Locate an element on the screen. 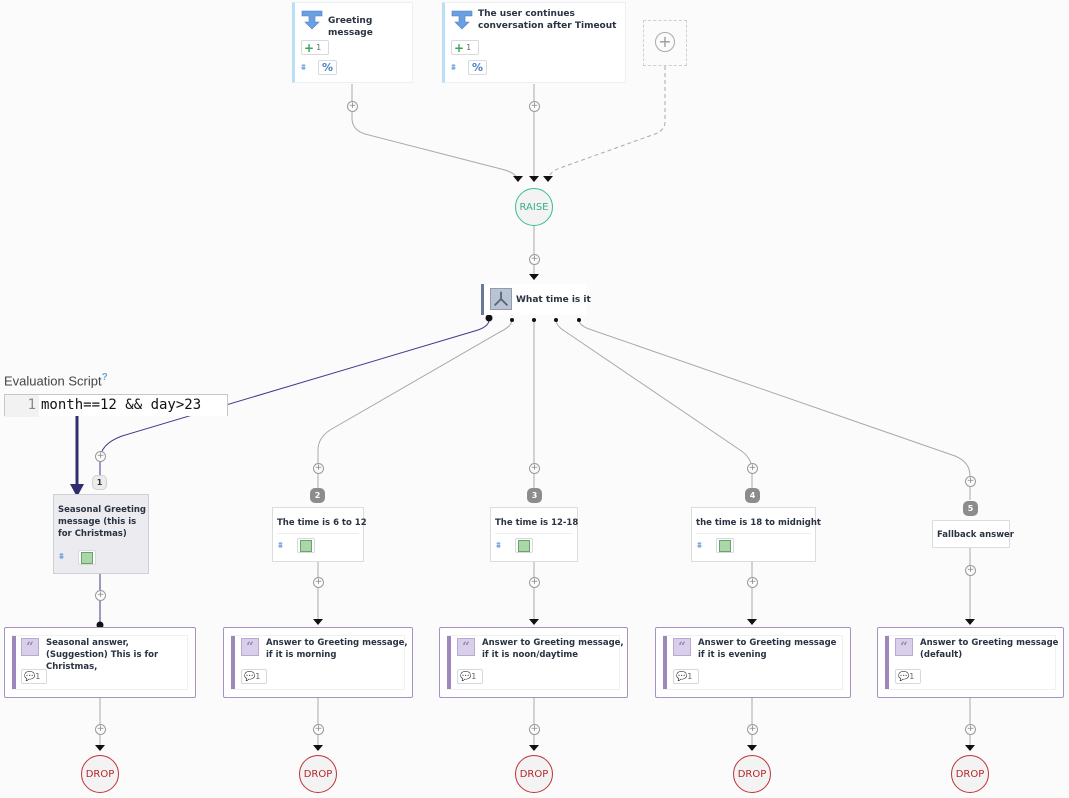 This screenshot has height=798, width=1069. evaluation-script-editor: 1 month==12 && day>23 is located at coordinates (116, 405).